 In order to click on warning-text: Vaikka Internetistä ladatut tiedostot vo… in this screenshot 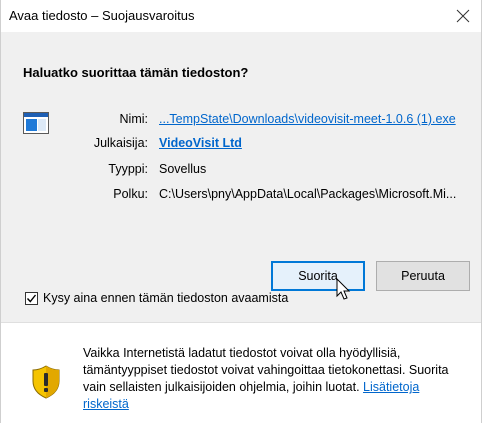, I will do `click(275, 379)`.